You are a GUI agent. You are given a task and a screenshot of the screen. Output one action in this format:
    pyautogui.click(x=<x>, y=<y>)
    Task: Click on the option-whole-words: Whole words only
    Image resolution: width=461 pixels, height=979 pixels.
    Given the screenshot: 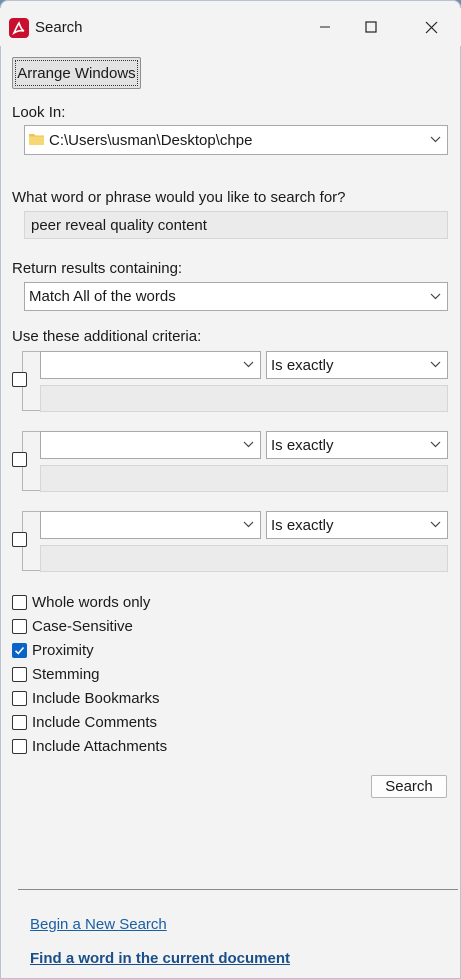 What is the action you would take?
    pyautogui.click(x=81, y=602)
    